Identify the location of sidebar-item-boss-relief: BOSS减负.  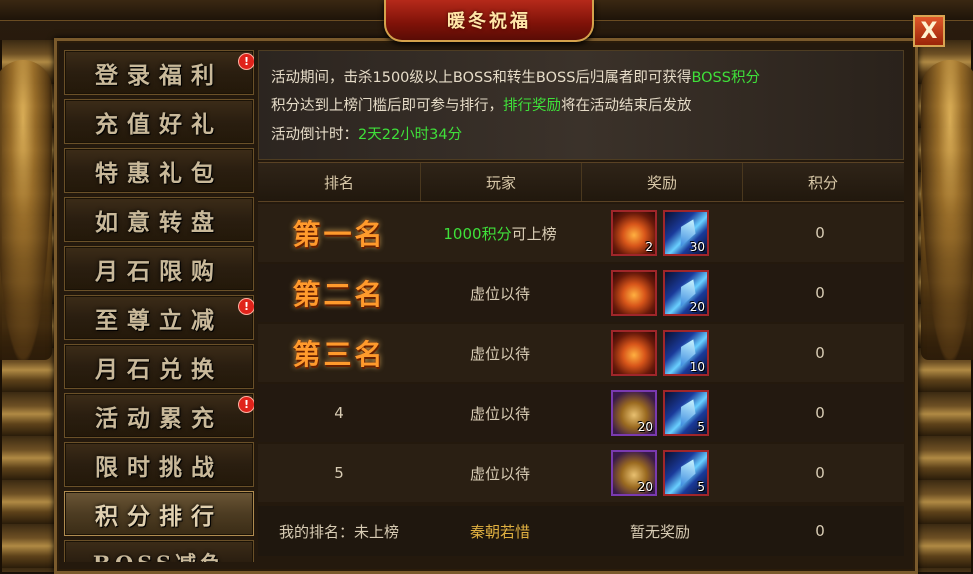
(159, 551).